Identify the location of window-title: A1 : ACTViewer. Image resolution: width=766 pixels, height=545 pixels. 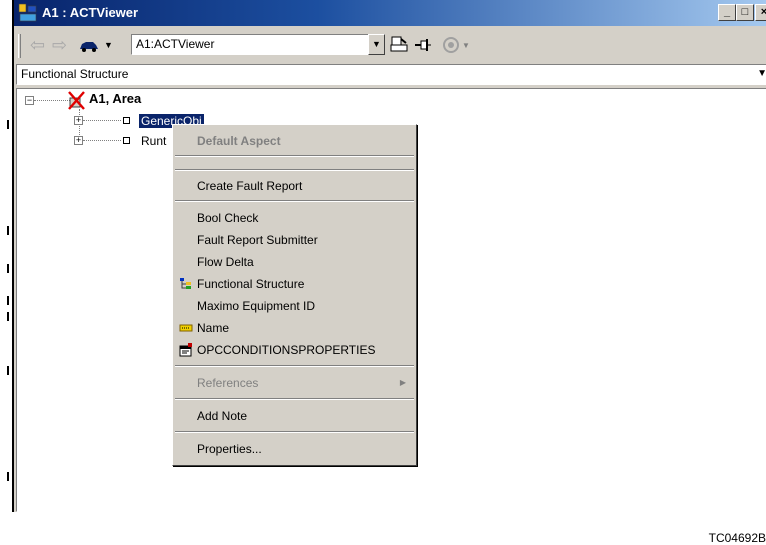
(90, 12).